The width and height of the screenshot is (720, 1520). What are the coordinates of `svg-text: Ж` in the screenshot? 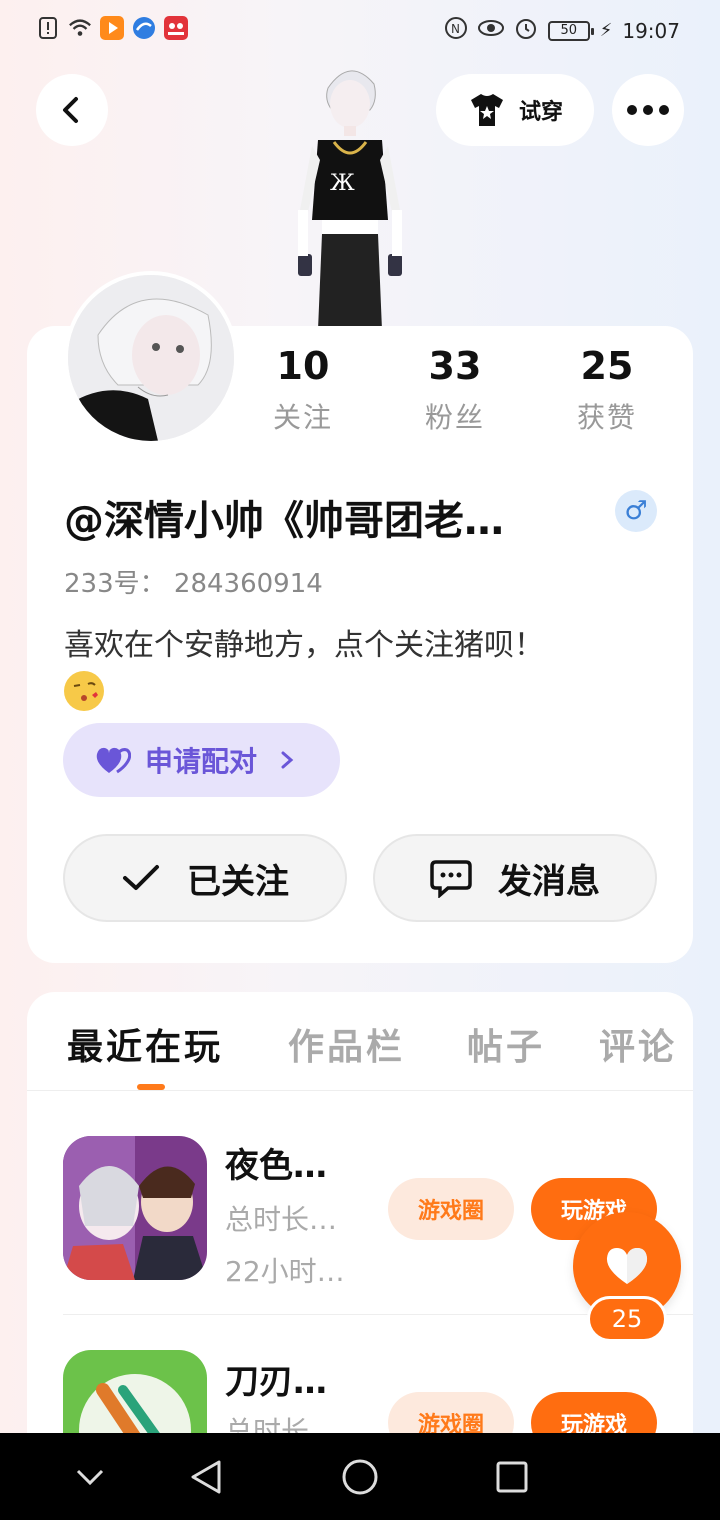 It's located at (342, 183).